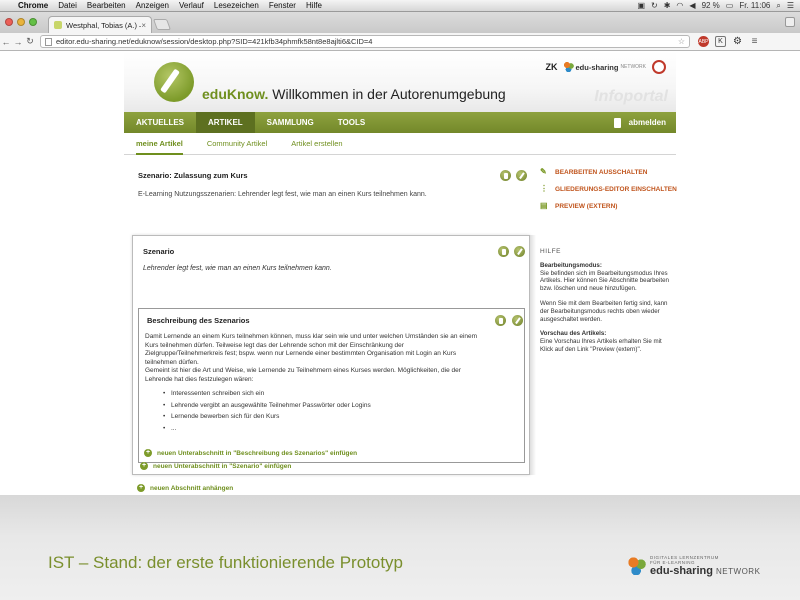  What do you see at coordinates (198, 320) in the screenshot?
I see `subsection-title: Beschreibung des Szenarios` at bounding box center [198, 320].